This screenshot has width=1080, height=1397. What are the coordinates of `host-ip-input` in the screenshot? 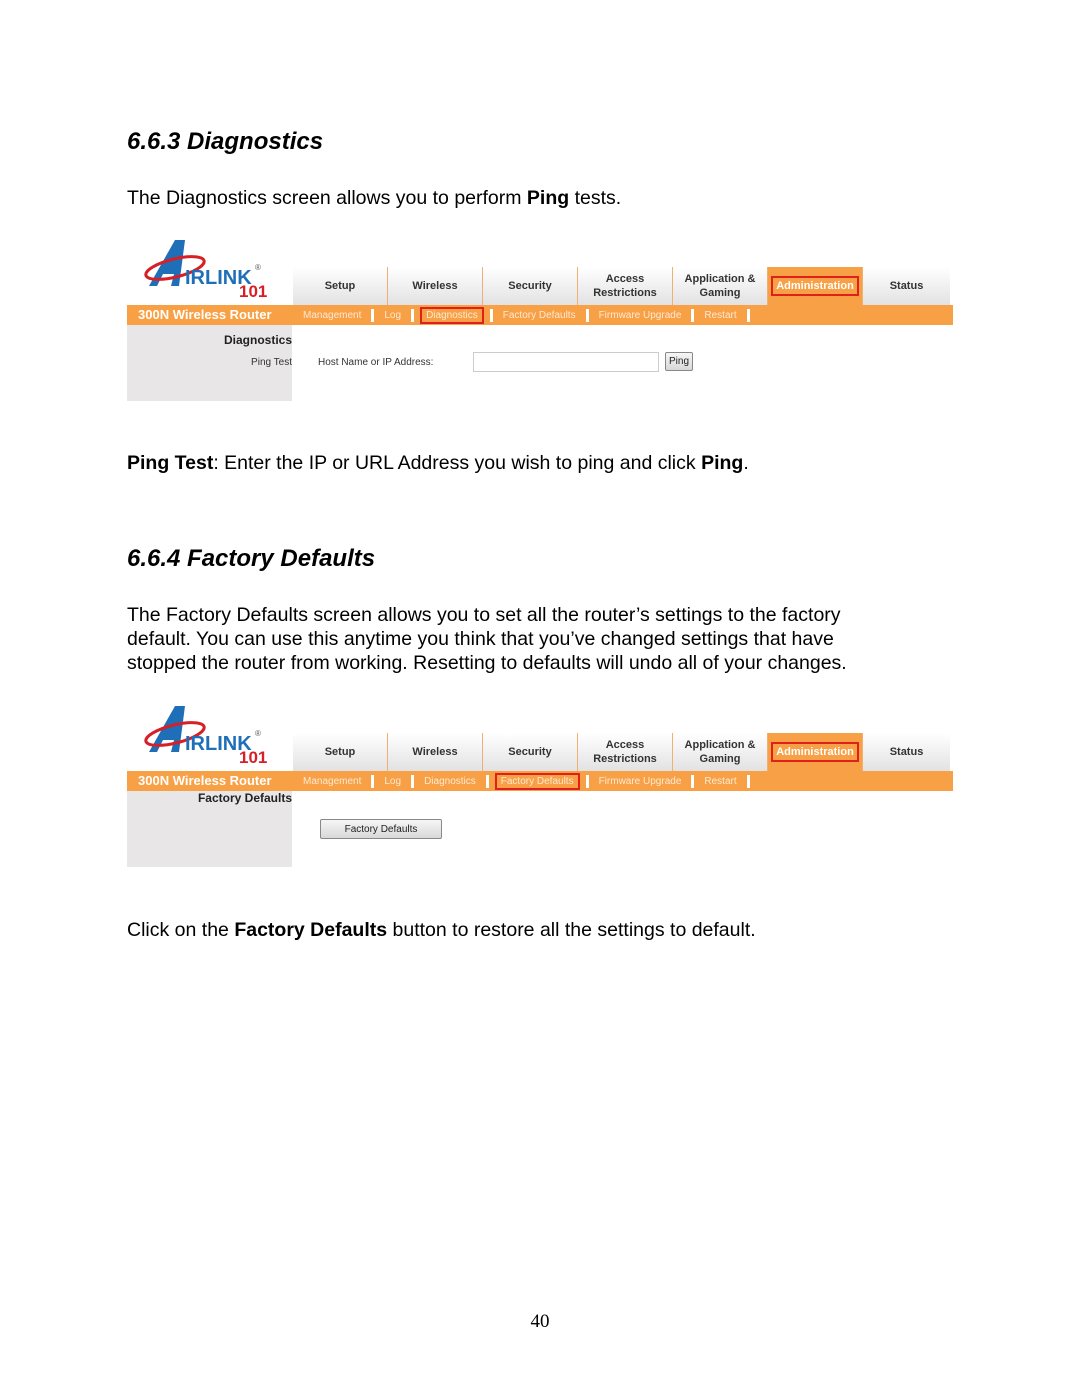 It's located at (566, 362).